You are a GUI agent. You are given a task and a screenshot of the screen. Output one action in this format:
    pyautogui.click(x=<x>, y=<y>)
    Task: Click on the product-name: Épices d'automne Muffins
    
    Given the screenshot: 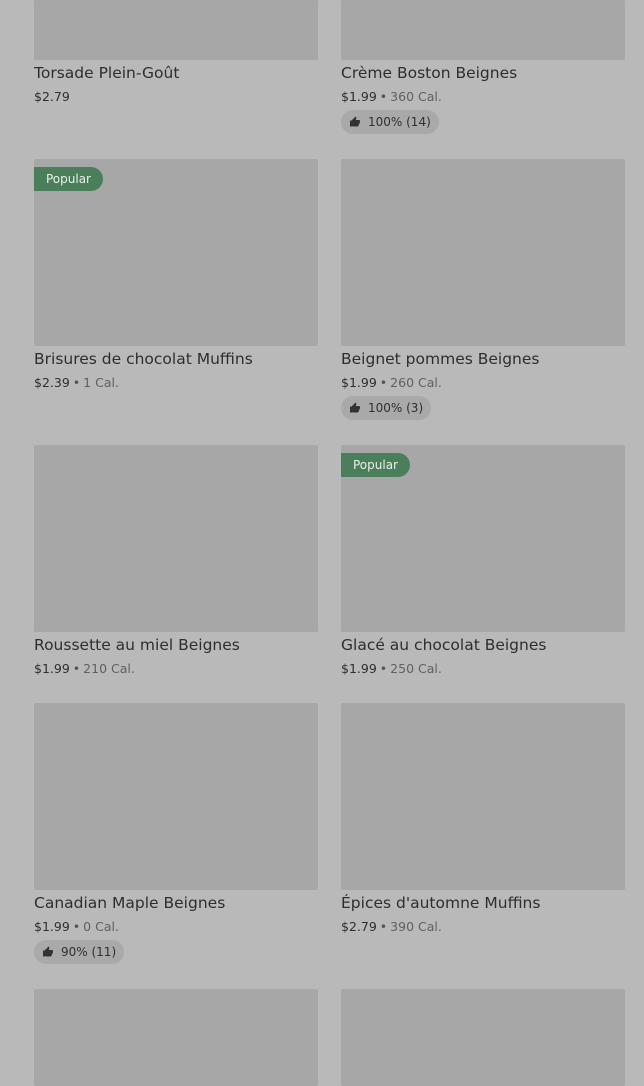 What is the action you would take?
    pyautogui.click(x=441, y=903)
    